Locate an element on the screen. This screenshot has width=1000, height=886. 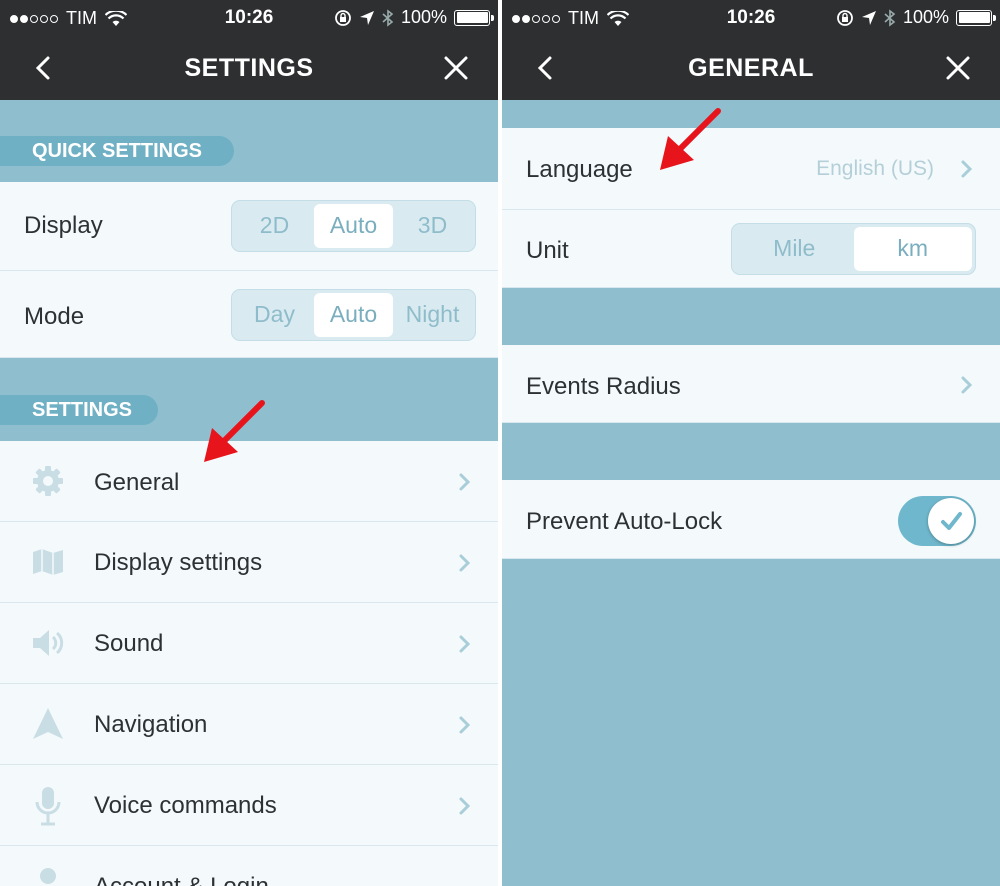
prevent-auto-lock-label: Prevent Auto-Lock is located at coordinates (624, 521).